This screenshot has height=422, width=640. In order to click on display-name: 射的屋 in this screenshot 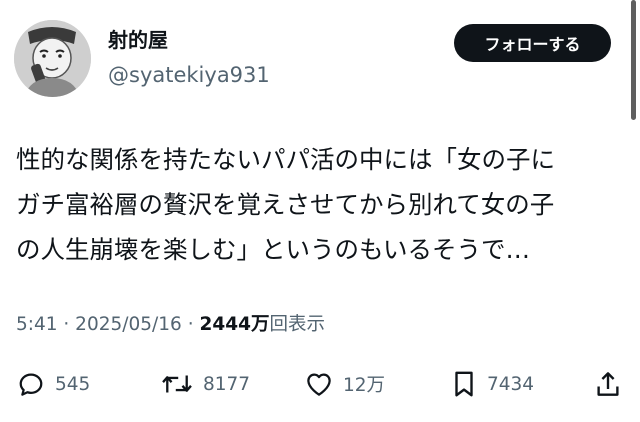, I will do `click(138, 40)`.